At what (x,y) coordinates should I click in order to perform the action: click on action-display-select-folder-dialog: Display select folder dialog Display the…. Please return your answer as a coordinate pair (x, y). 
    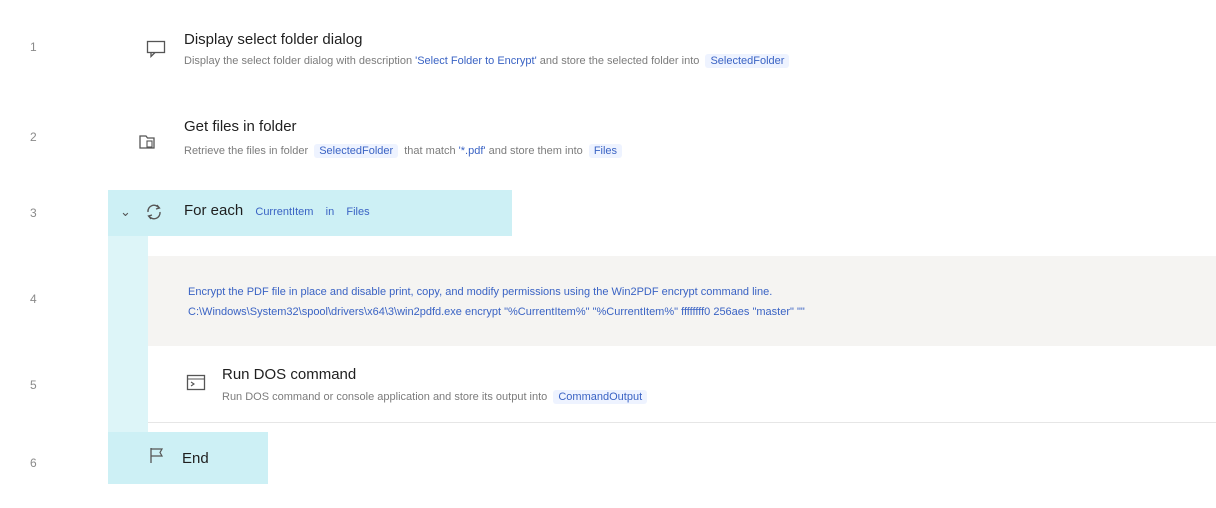
    Looking at the image, I should click on (672, 49).